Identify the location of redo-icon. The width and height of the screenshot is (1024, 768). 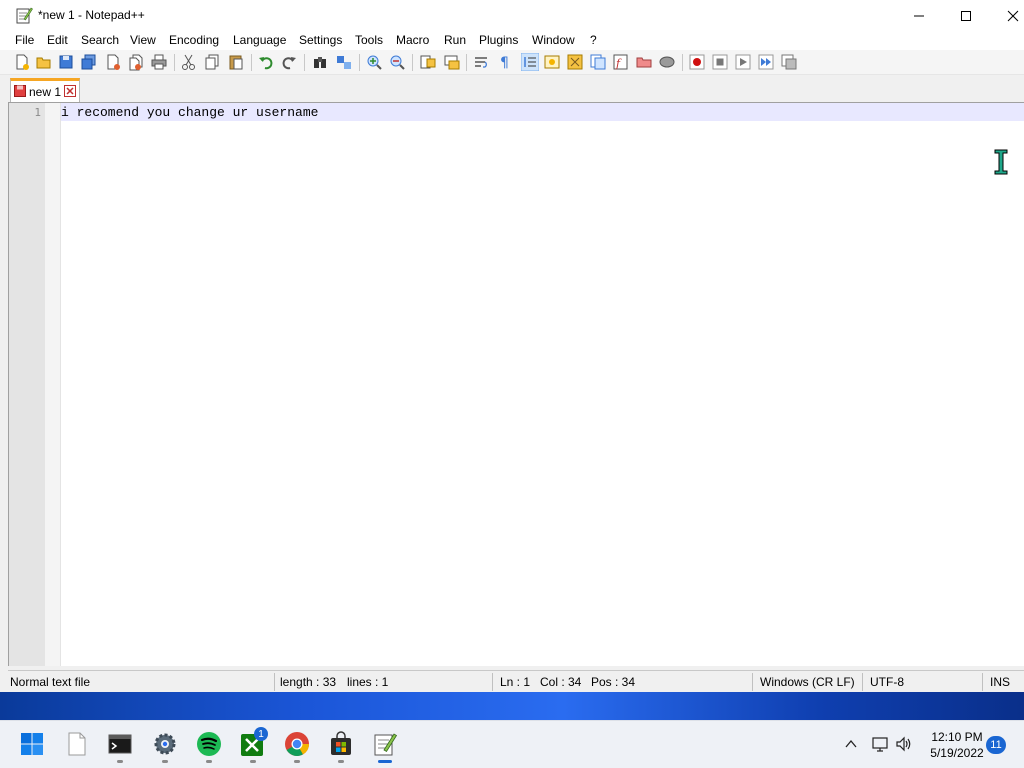
(289, 62).